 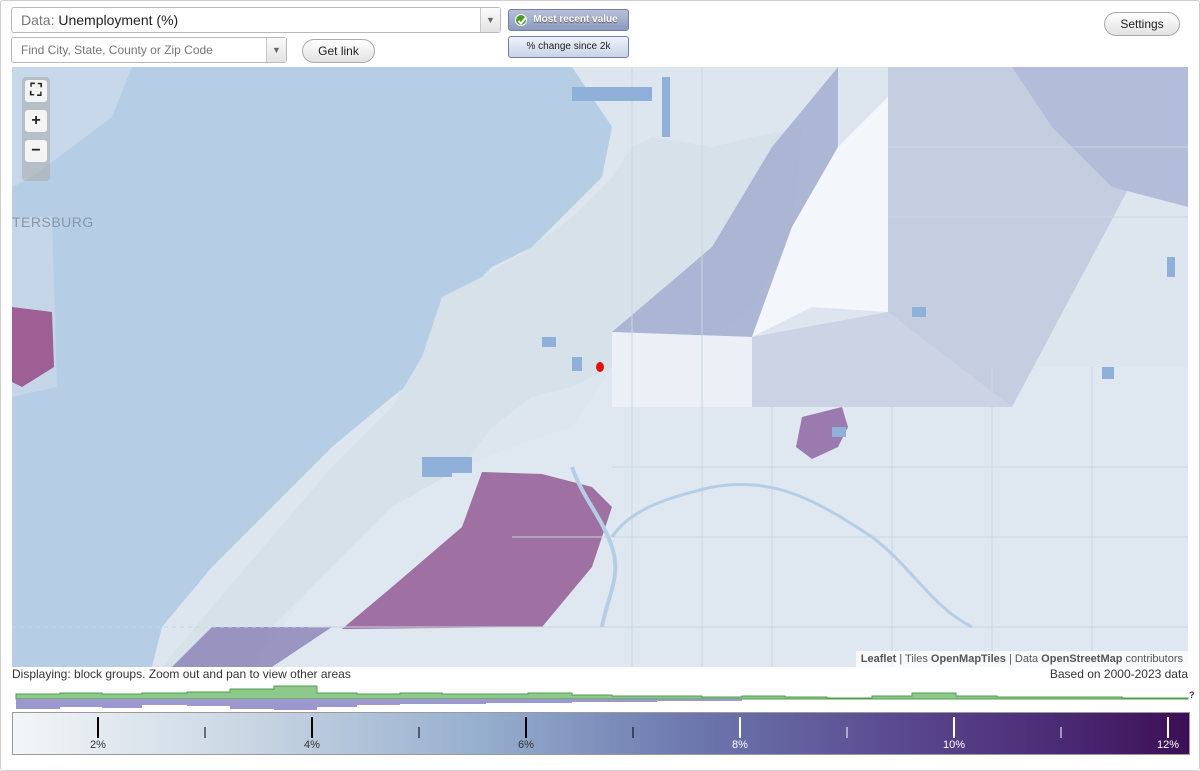 What do you see at coordinates (568, 47) in the screenshot?
I see `percent-change-button: % change since 2k` at bounding box center [568, 47].